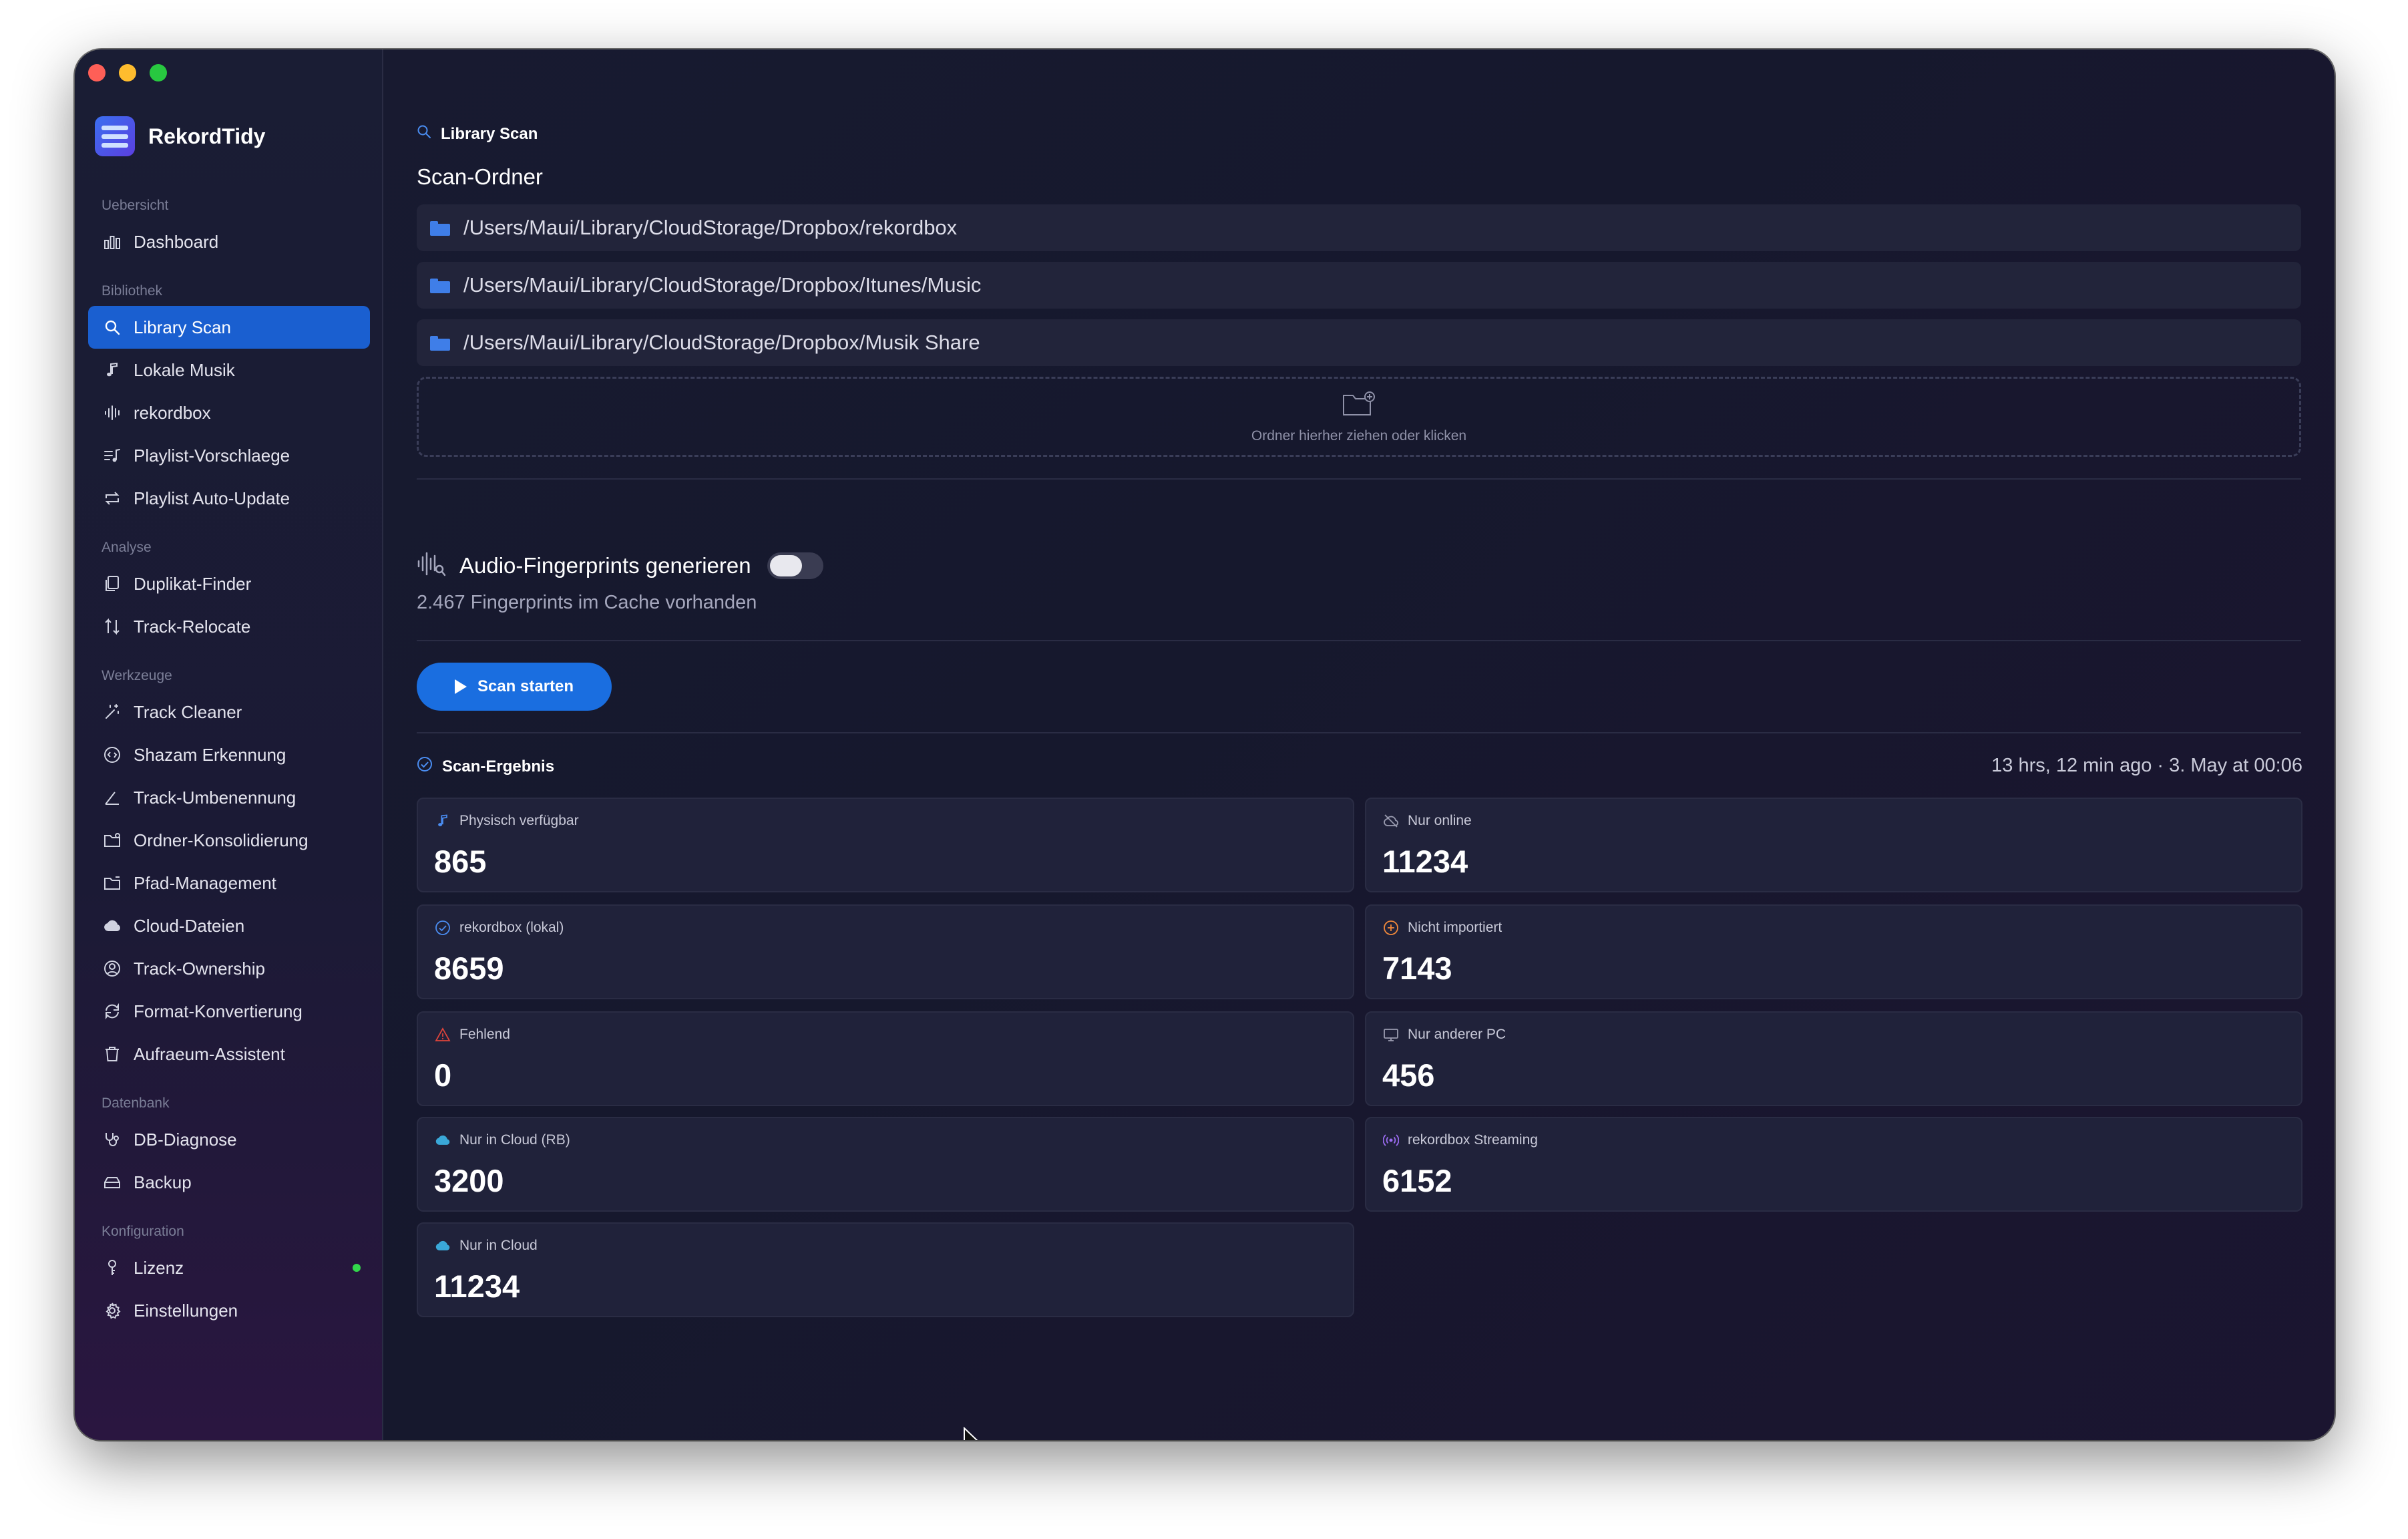  What do you see at coordinates (218, 1011) in the screenshot?
I see `sidebar-item-label: Format-Konvertierung` at bounding box center [218, 1011].